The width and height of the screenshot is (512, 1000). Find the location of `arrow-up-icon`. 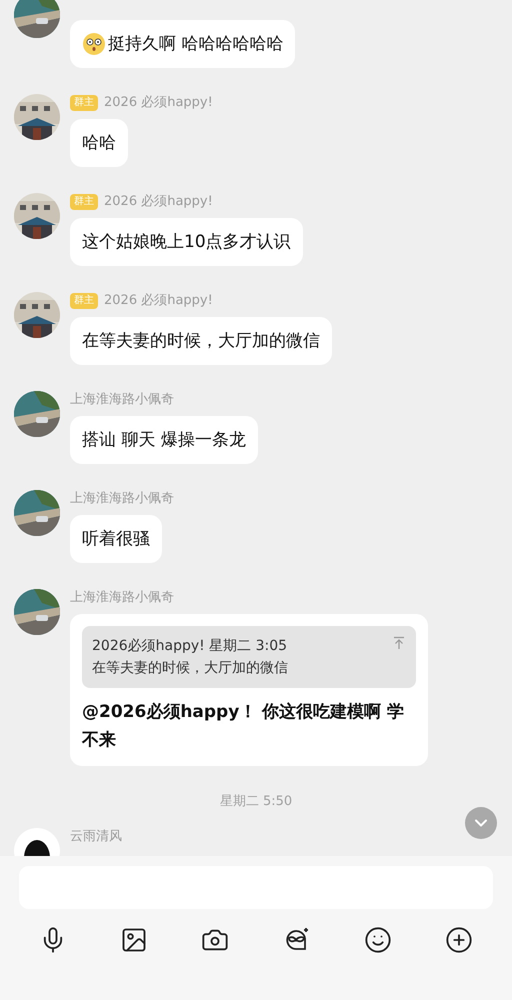

arrow-up-icon is located at coordinates (399, 643).